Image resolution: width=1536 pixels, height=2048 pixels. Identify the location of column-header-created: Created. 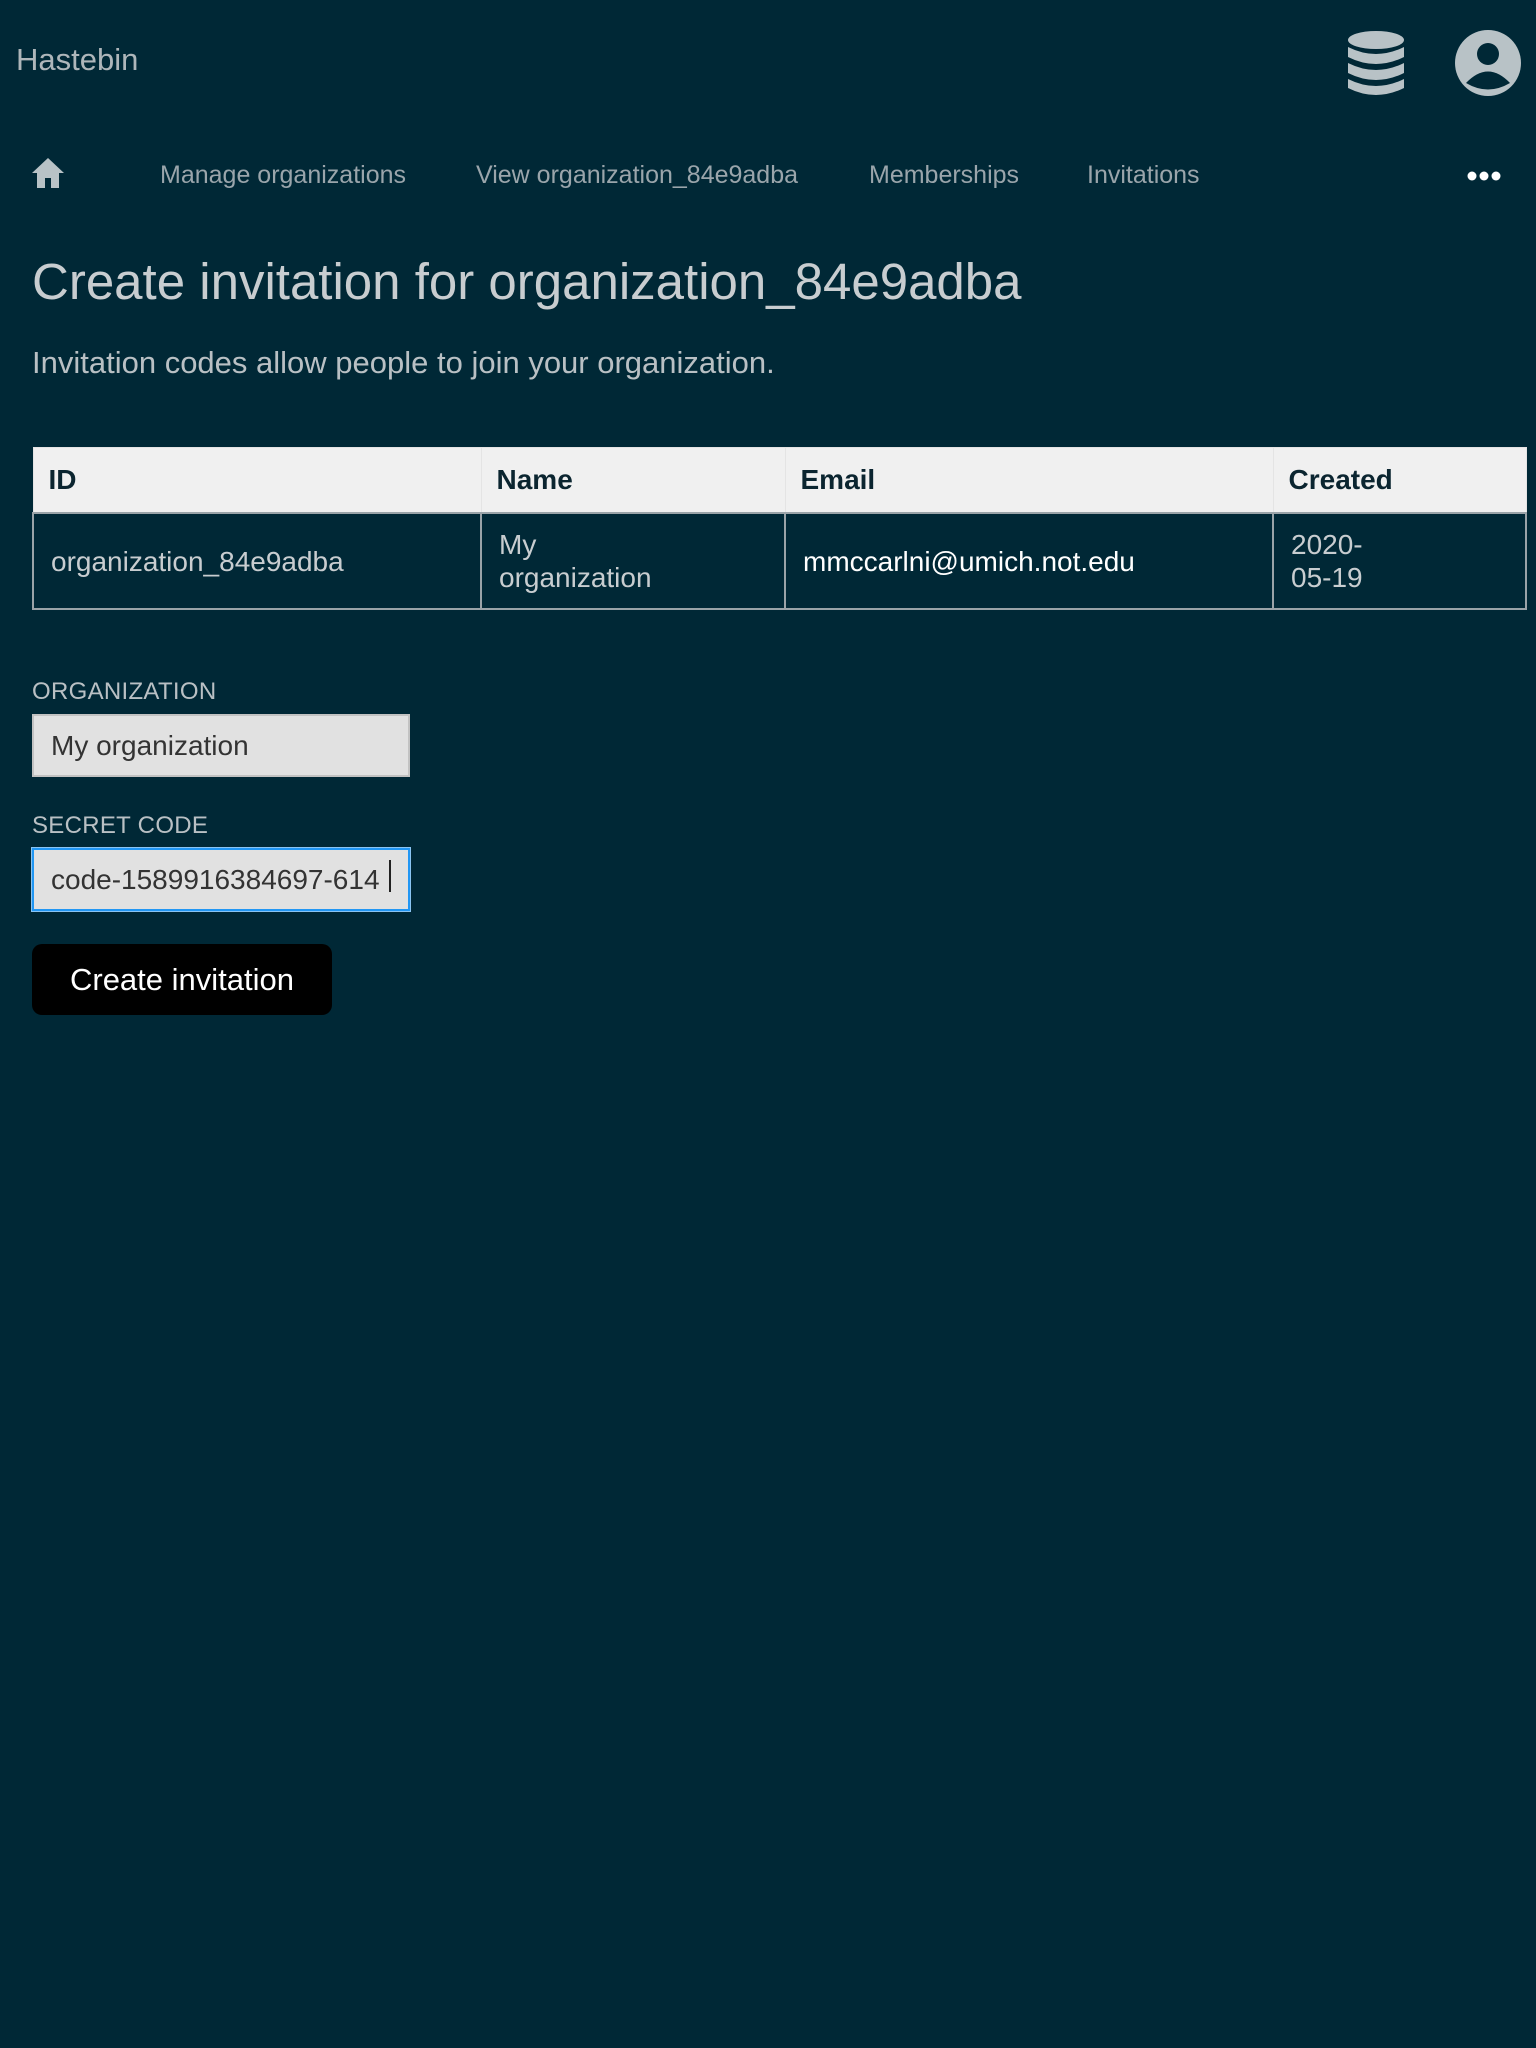
(1399, 480).